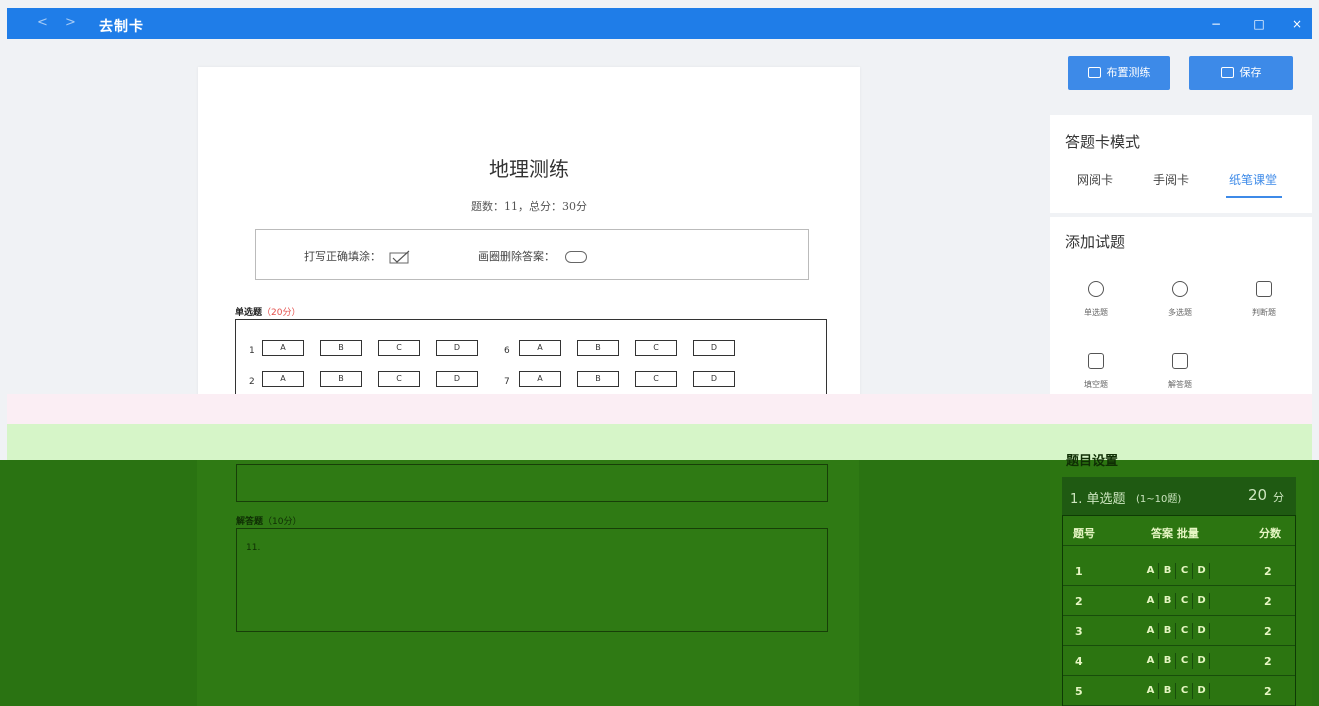 This screenshot has width=1319, height=706. Describe the element at coordinates (281, 313) in the screenshot. I see `single-choice-points: （20分）` at that location.